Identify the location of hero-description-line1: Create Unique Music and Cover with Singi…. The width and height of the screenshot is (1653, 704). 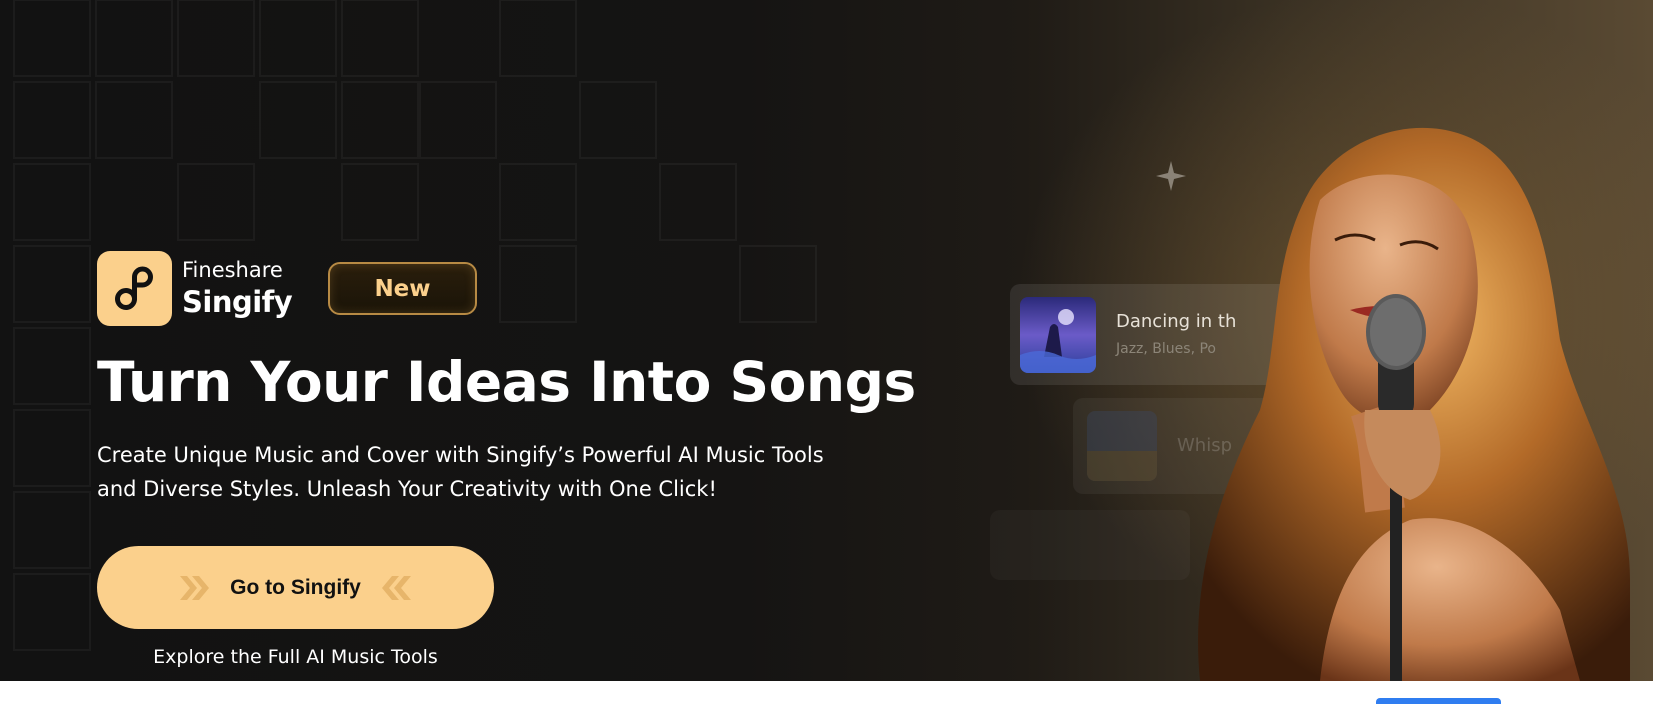
(460, 455).